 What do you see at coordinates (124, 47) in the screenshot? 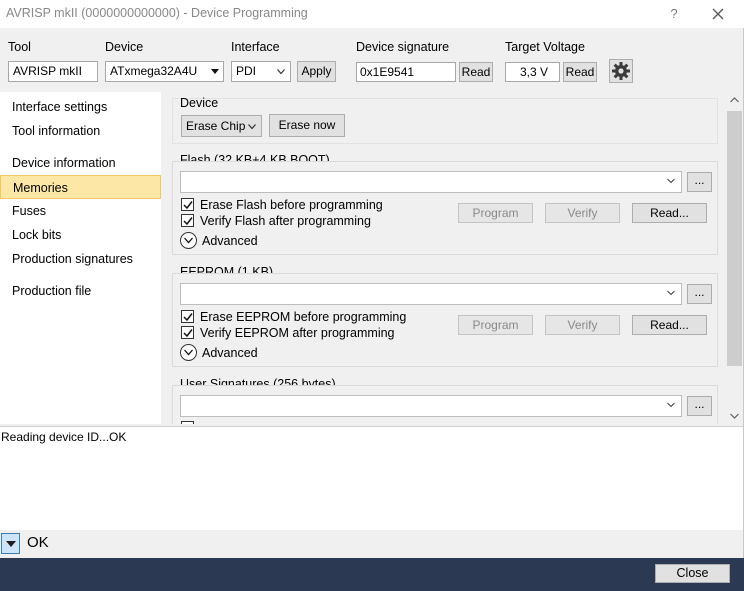
I see `device-label: Device` at bounding box center [124, 47].